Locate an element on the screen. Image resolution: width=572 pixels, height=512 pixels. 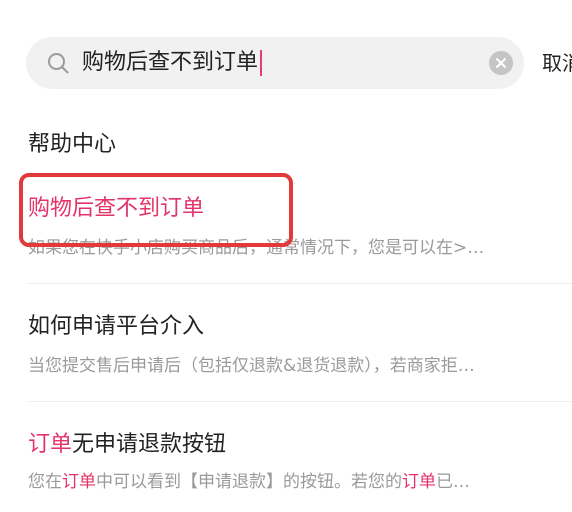
text-segment: 如何申请平台介入 is located at coordinates (116, 326).